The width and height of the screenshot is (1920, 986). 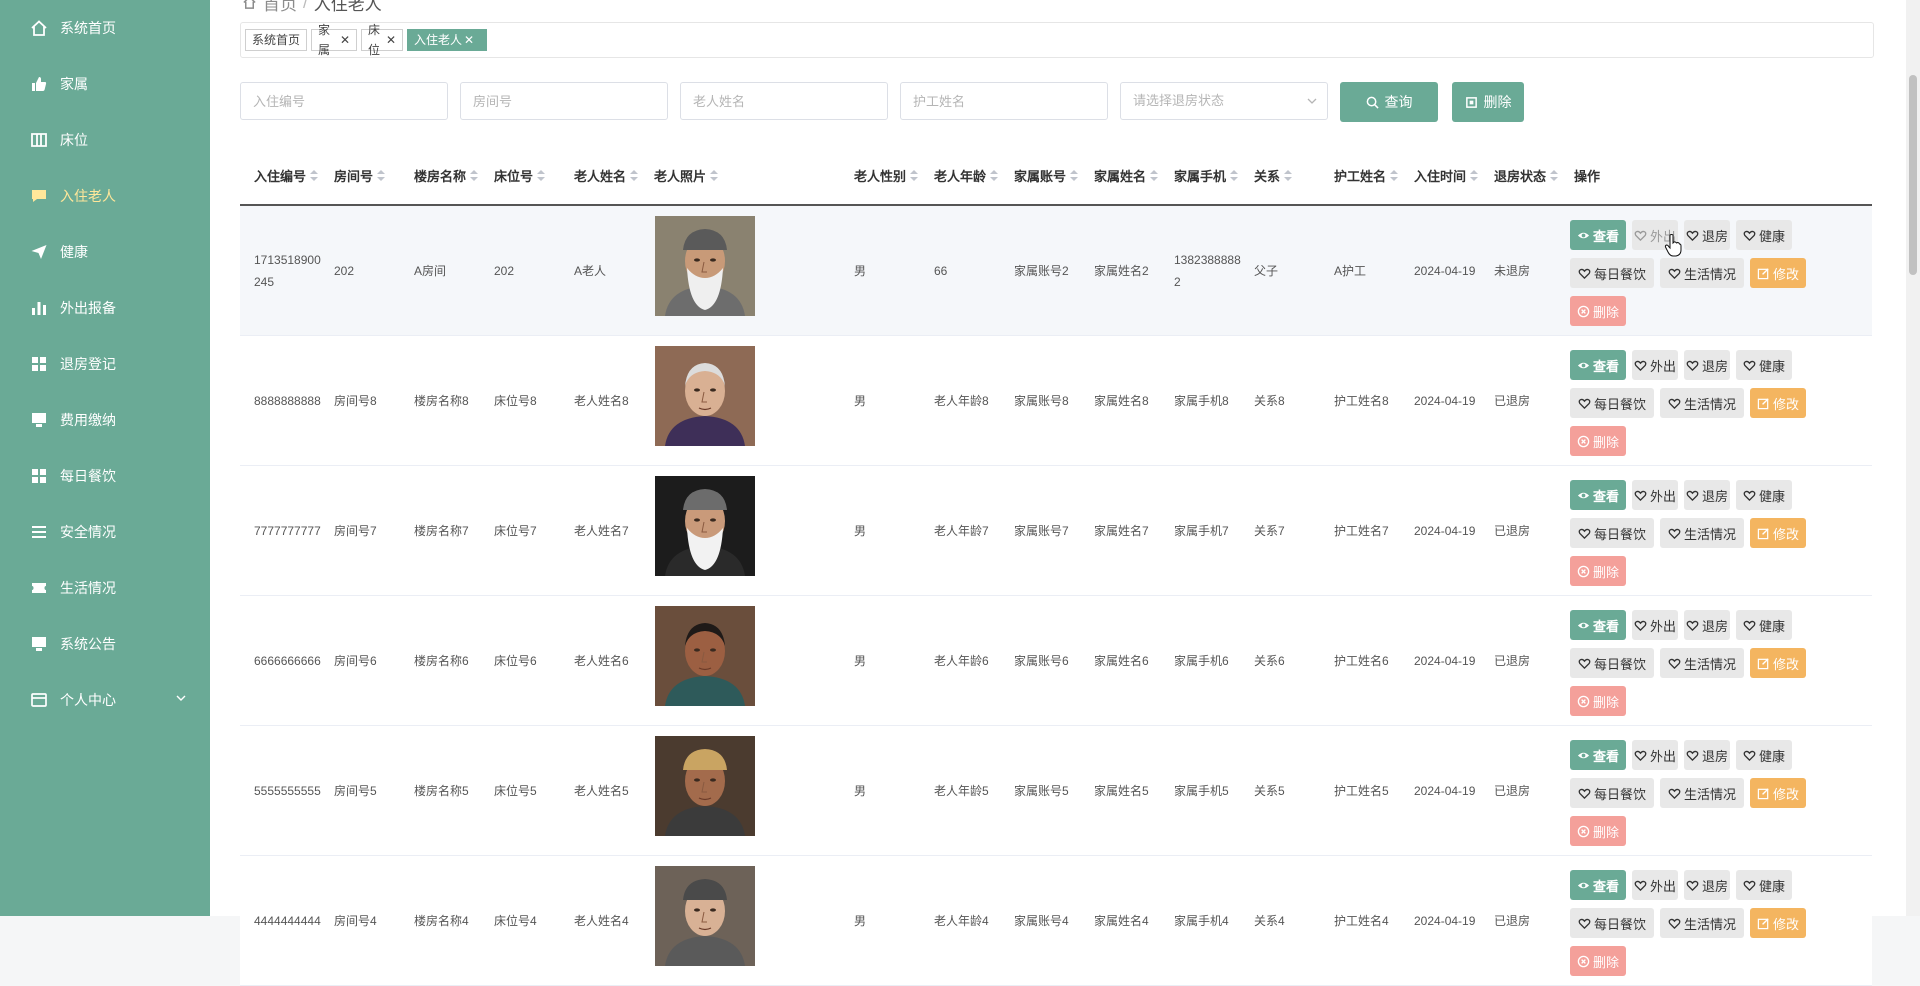 I want to click on column-header-10: 家属手机, so click(x=1206, y=175).